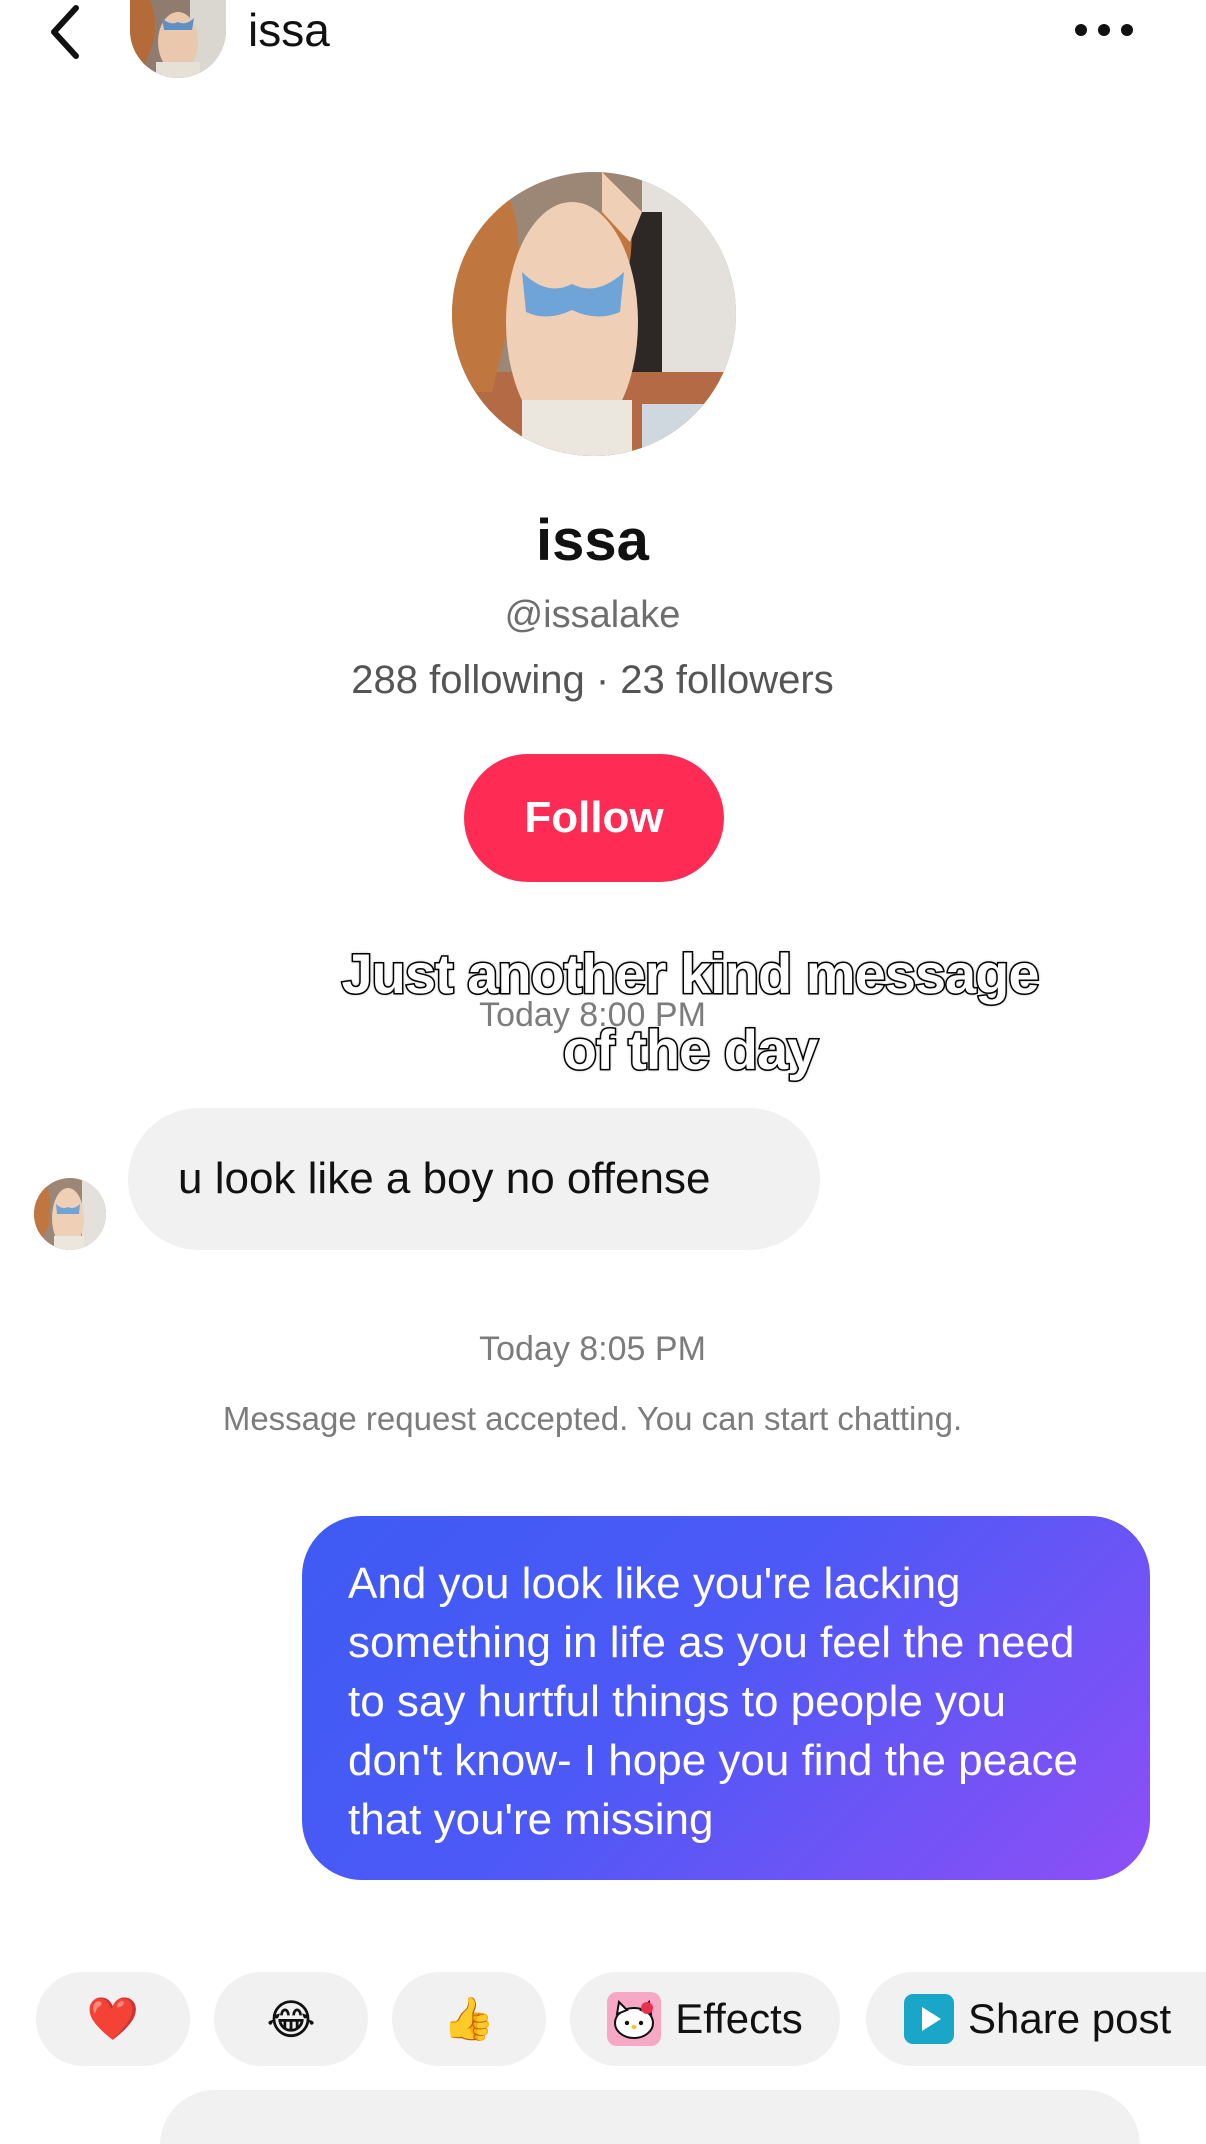 The height and width of the screenshot is (2144, 1206). I want to click on reaction-heart-button: ❤️, so click(113, 2019).